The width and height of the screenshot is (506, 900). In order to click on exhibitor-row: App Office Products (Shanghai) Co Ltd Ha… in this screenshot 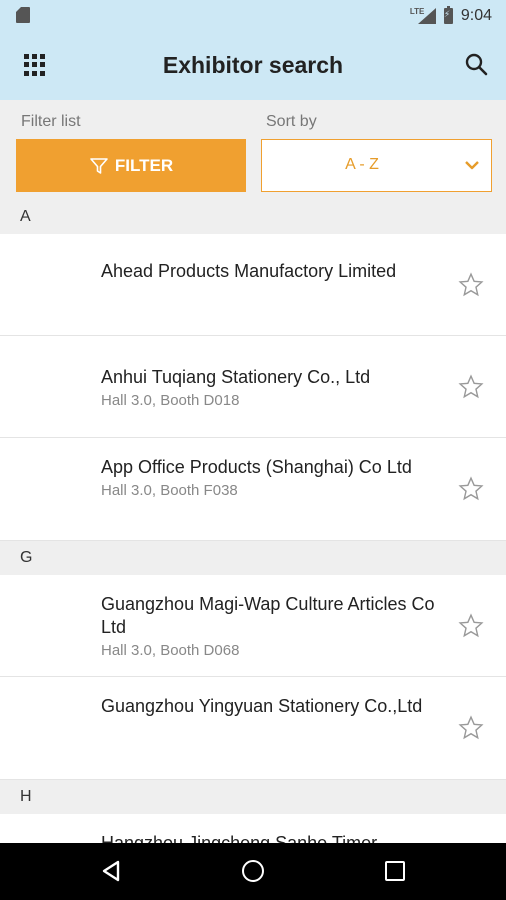, I will do `click(253, 489)`.